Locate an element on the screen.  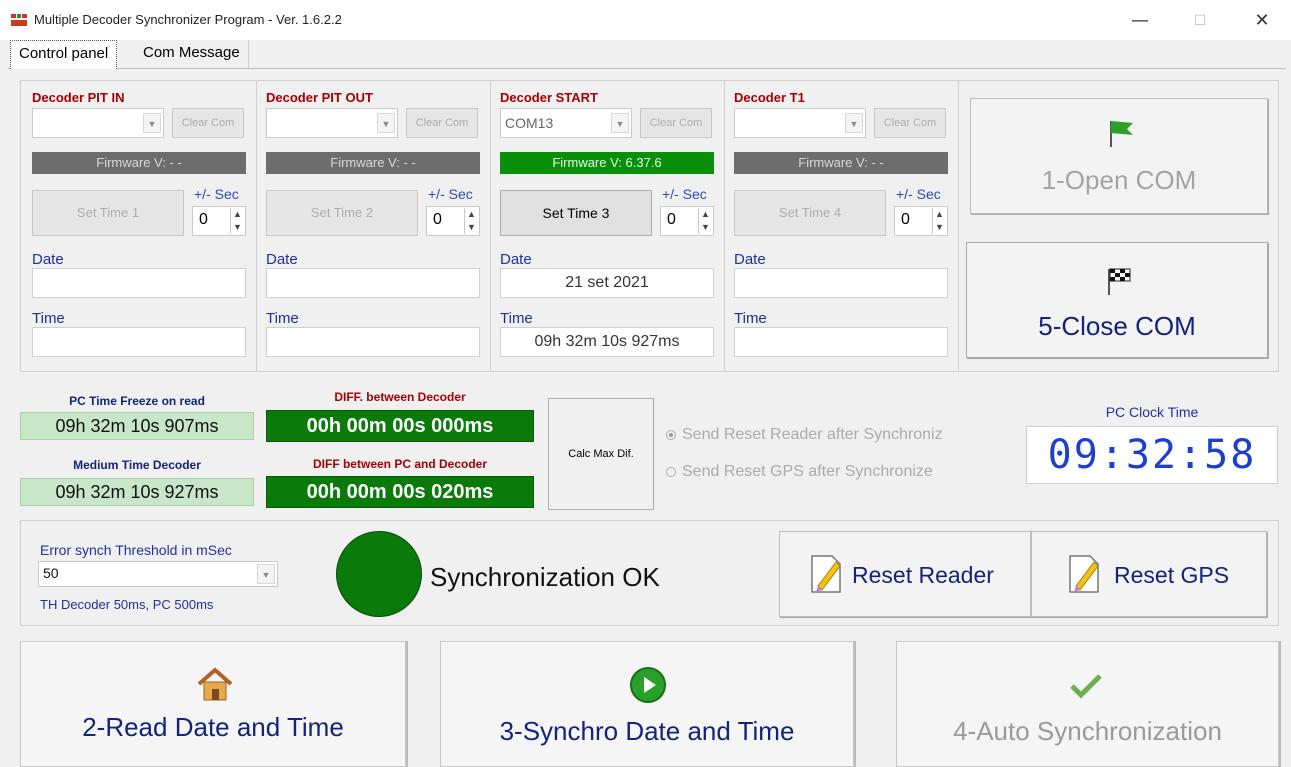
time-field is located at coordinates (139, 342).